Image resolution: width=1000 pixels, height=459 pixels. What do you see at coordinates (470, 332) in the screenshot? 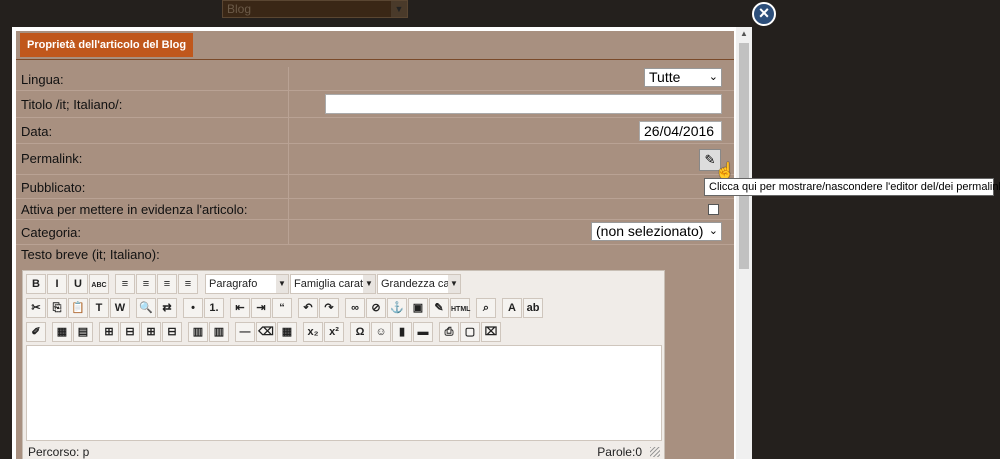
I see `fullscreen-button: ▢` at bounding box center [470, 332].